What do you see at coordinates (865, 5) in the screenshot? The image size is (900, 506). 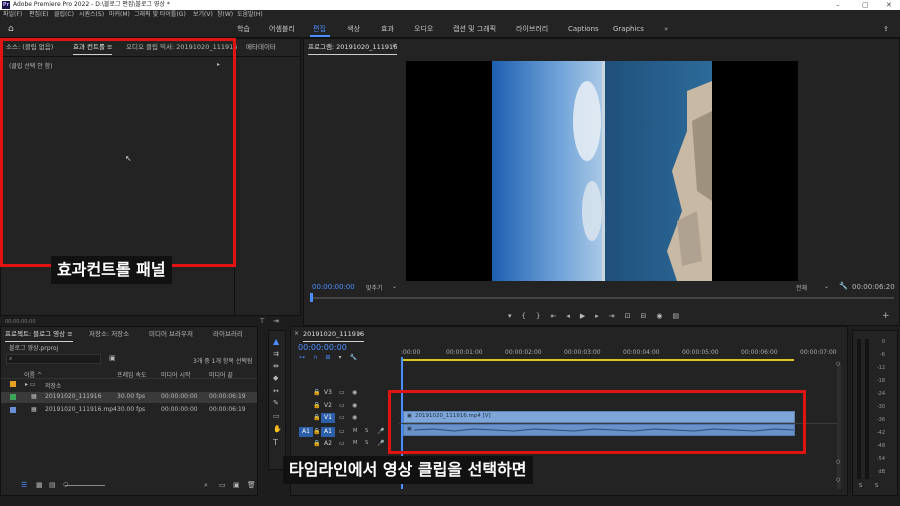 I see `maximize-button: ▢` at bounding box center [865, 5].